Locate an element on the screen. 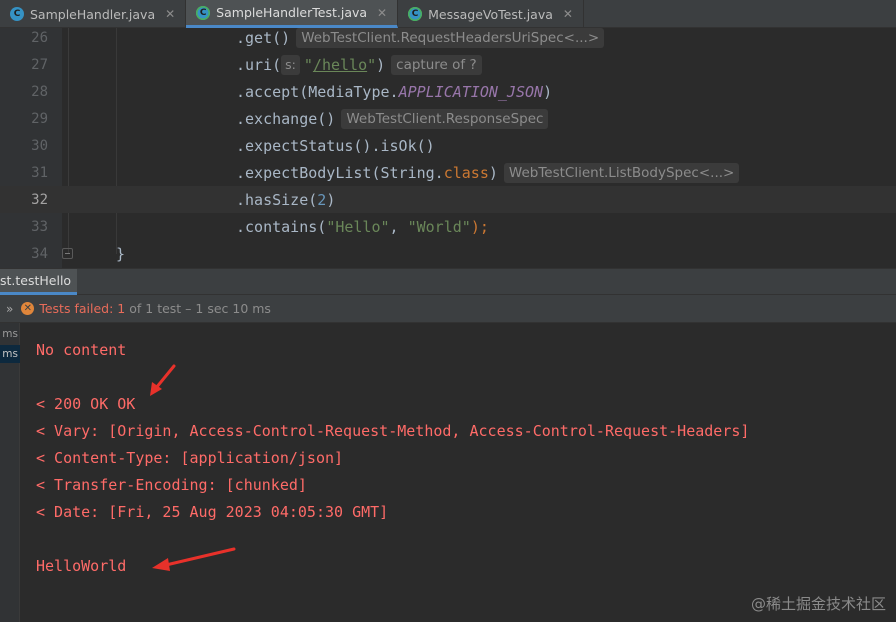 This screenshot has height=622, width=896. code-segment: , is located at coordinates (398, 226).